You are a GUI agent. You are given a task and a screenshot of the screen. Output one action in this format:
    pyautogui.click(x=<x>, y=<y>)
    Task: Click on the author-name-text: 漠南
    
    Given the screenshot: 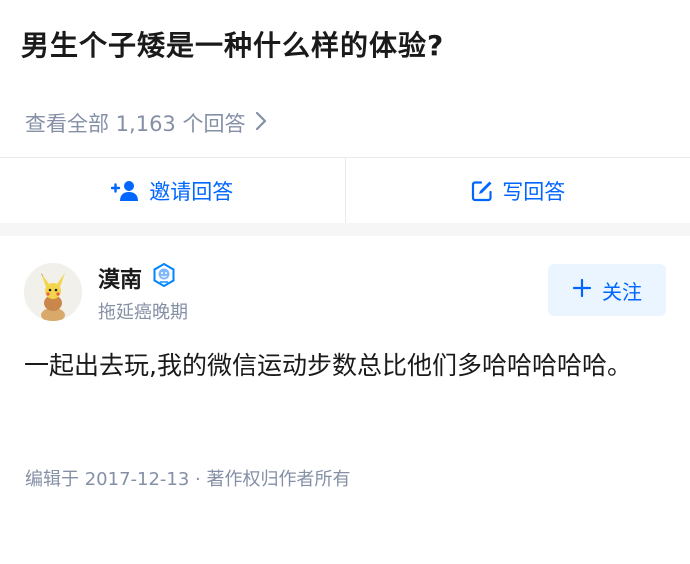 What is the action you would take?
    pyautogui.click(x=120, y=280)
    